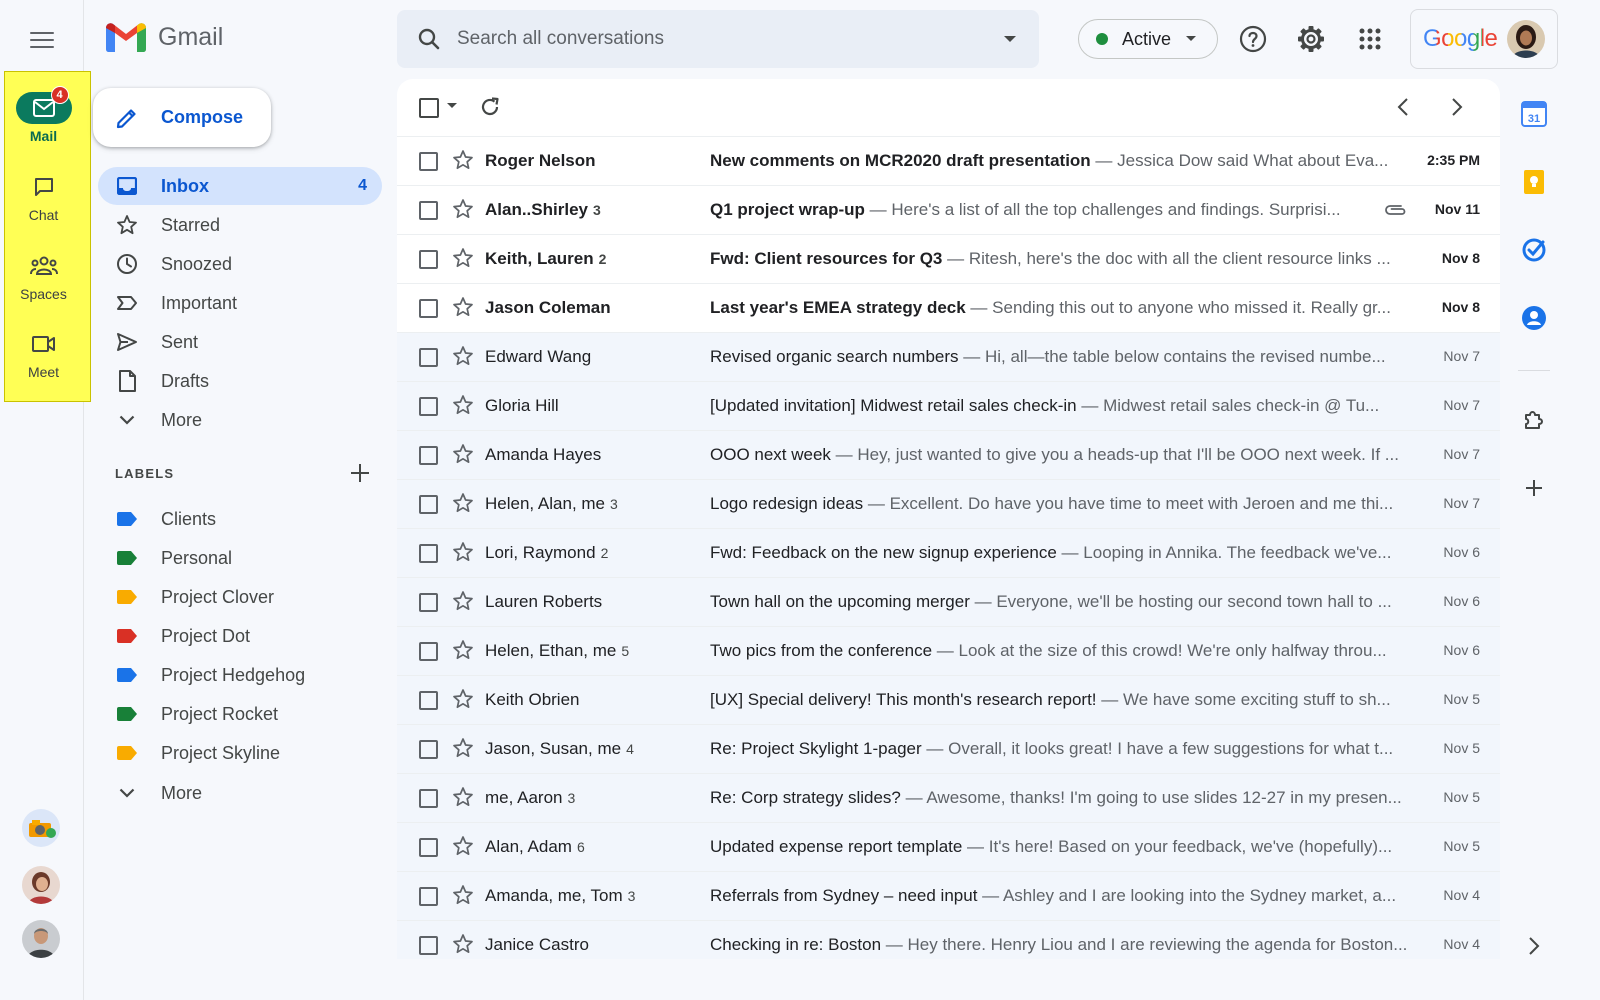  What do you see at coordinates (1534, 488) in the screenshot?
I see `add-icon` at bounding box center [1534, 488].